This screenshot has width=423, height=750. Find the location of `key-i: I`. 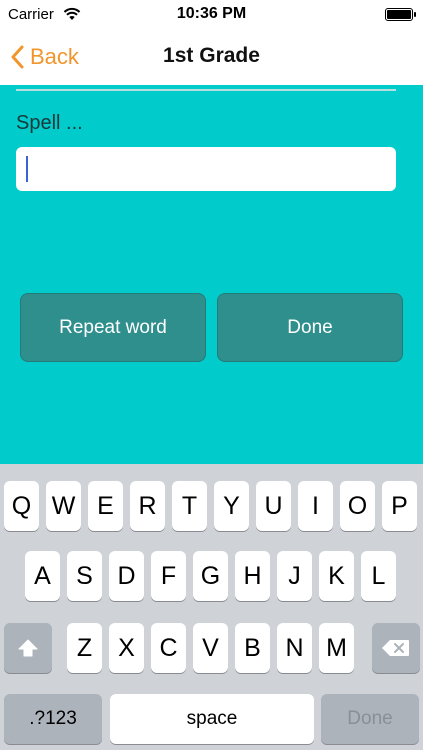

key-i: I is located at coordinates (315, 506).